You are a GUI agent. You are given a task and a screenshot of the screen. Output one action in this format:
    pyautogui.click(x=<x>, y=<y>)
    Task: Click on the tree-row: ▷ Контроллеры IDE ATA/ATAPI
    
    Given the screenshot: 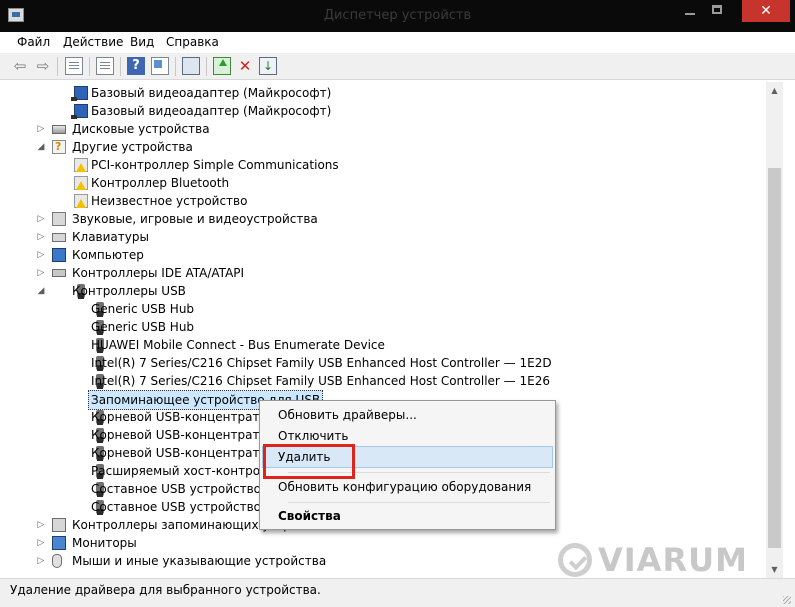 What is the action you would take?
    pyautogui.click(x=386, y=273)
    